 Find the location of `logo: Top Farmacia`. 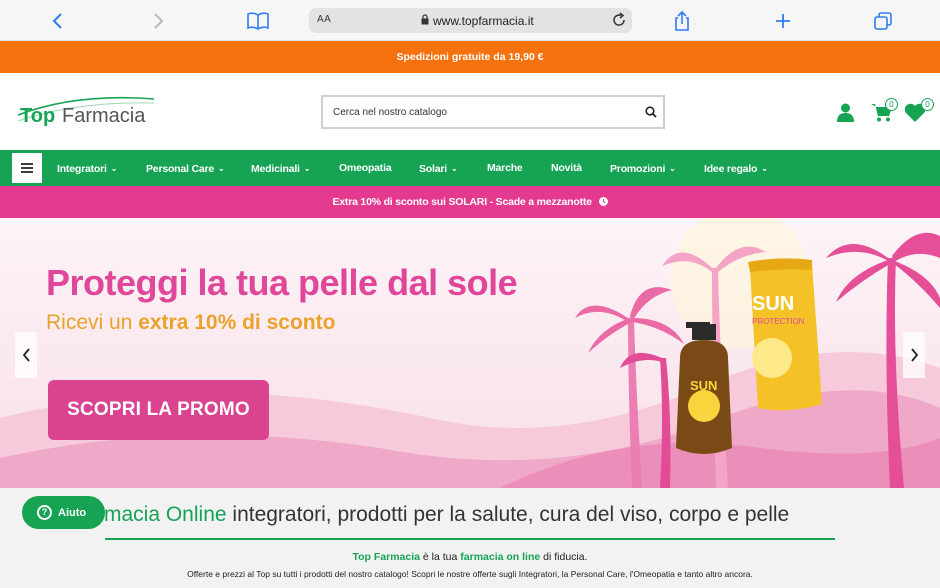

logo: Top Farmacia is located at coordinates (87, 112).